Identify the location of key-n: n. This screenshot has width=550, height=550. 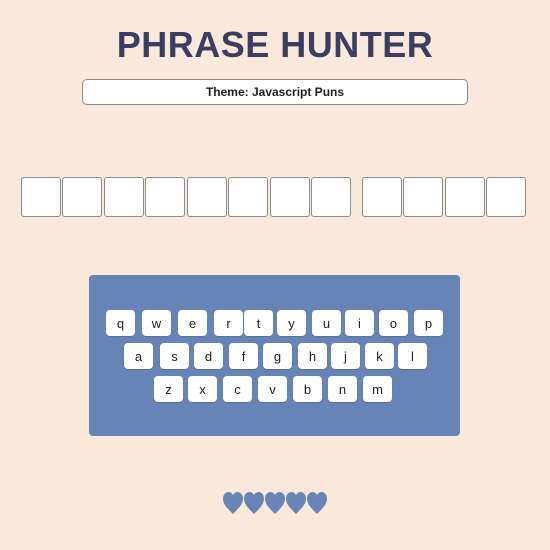
(342, 389).